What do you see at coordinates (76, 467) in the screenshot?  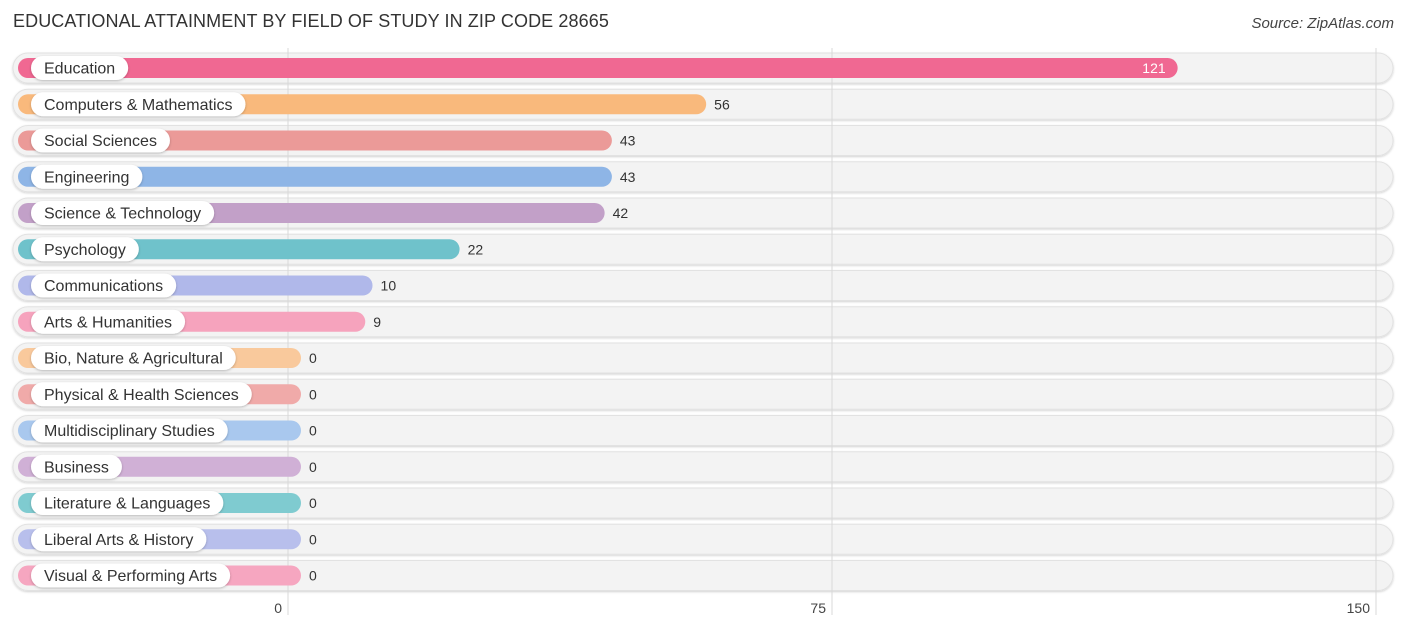 I see `category-label: Business` at bounding box center [76, 467].